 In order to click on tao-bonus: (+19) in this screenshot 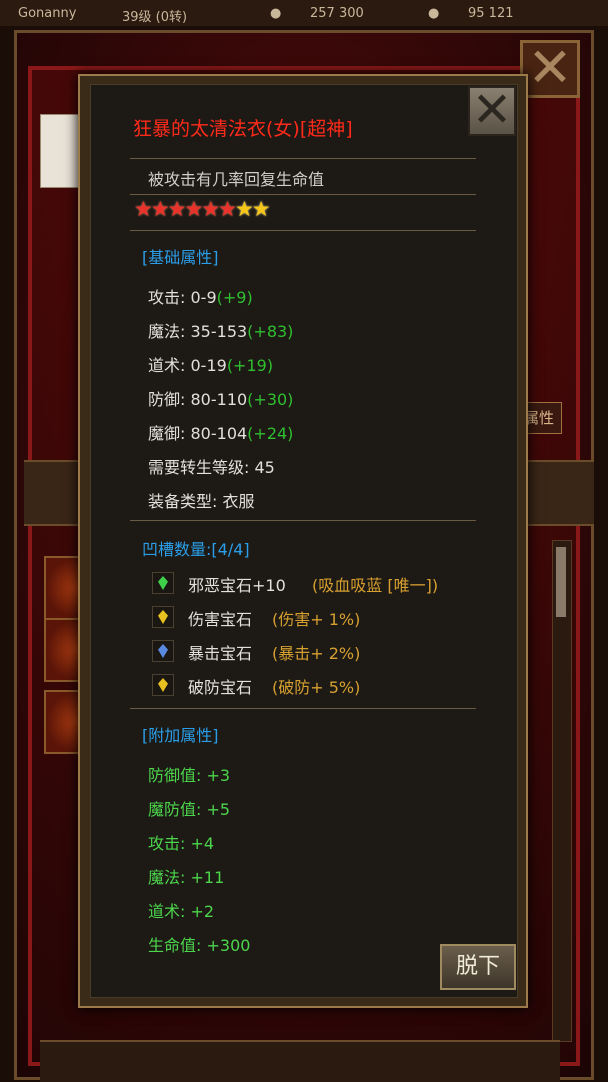, I will do `click(250, 365)`.